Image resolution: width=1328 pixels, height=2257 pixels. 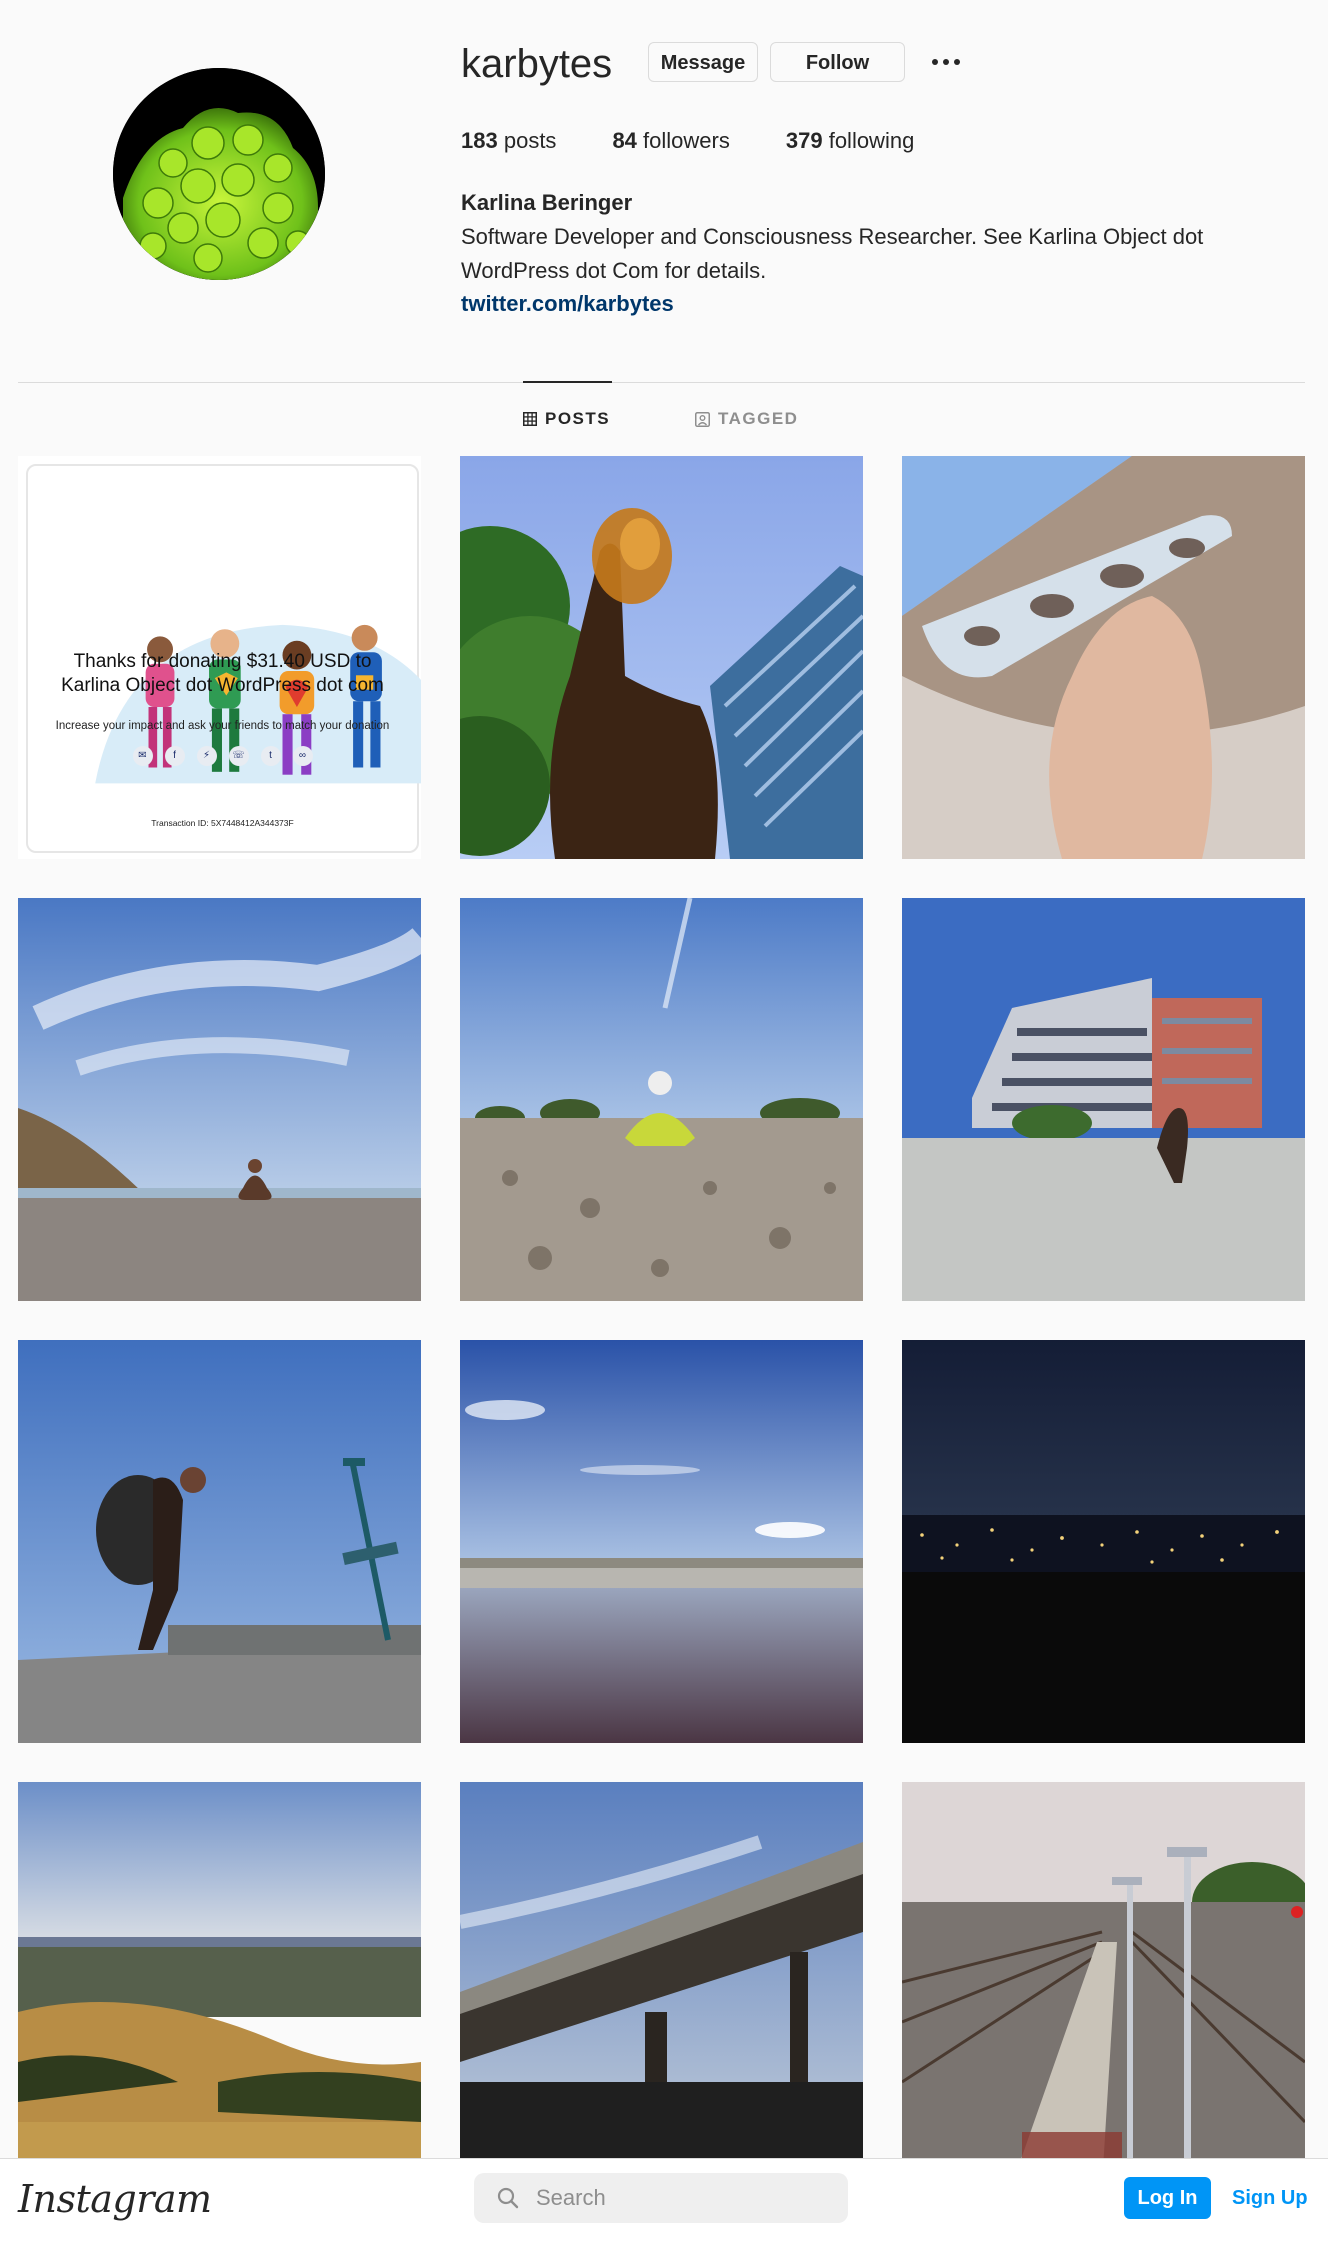 What do you see at coordinates (537, 64) in the screenshot?
I see `profile-username: karbytes` at bounding box center [537, 64].